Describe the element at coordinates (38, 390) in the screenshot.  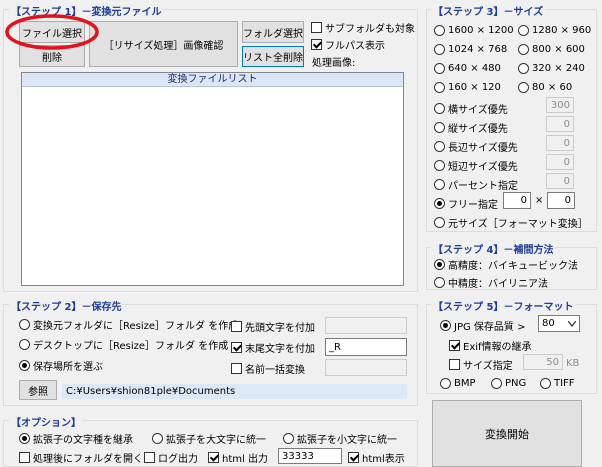
I see `browse-button: 参照` at that location.